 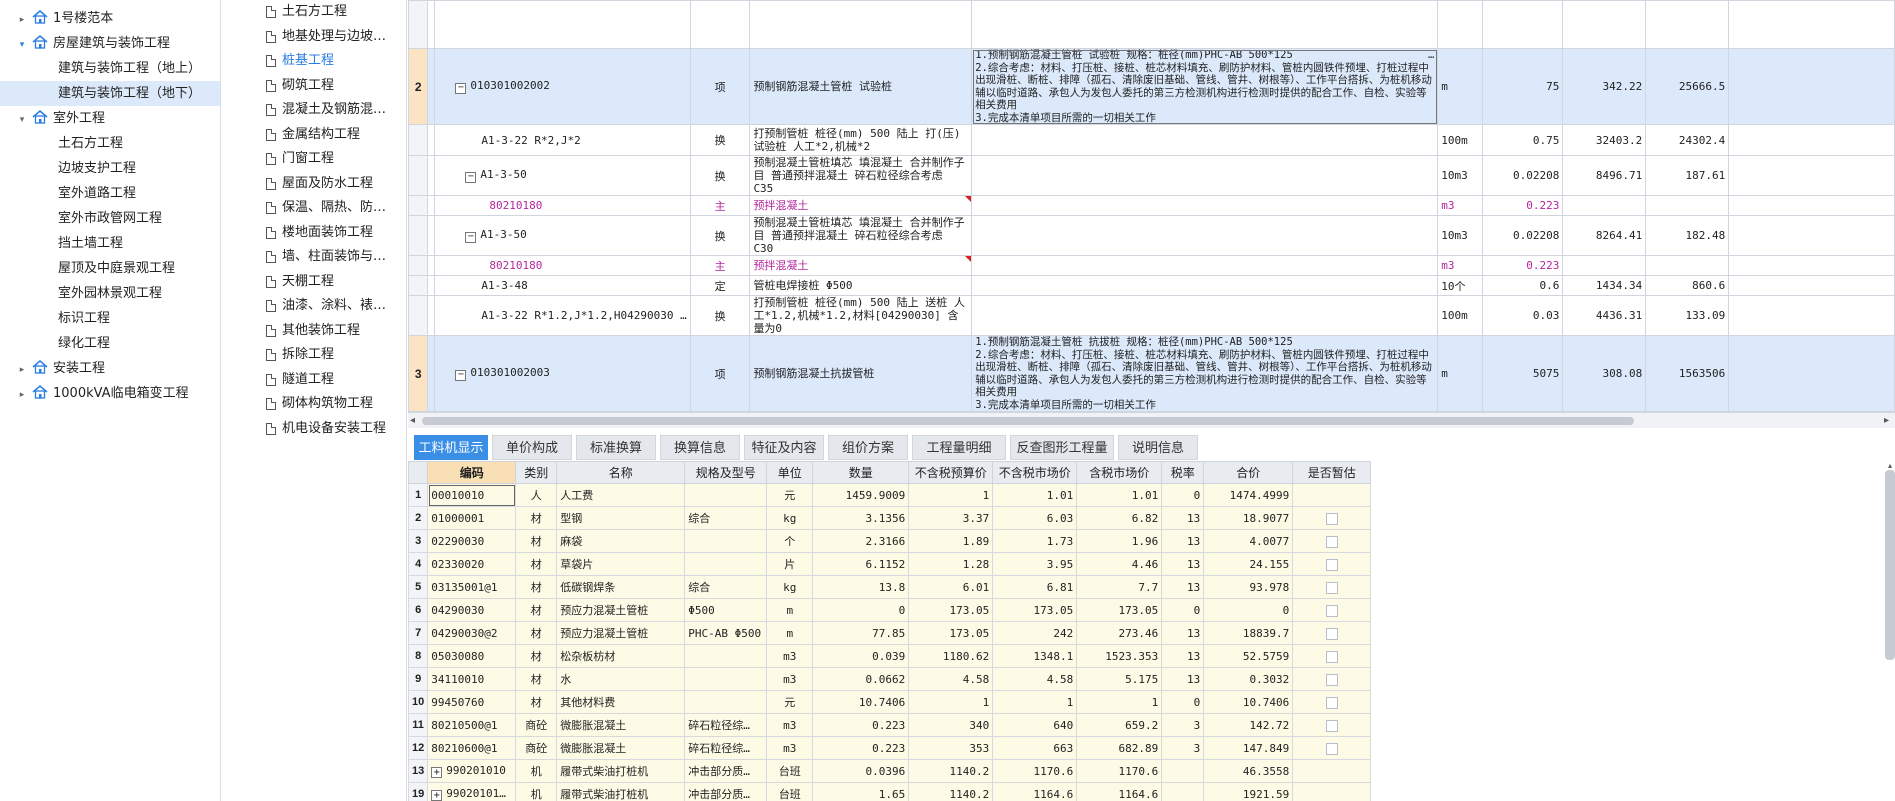 What do you see at coordinates (861, 140) in the screenshot?
I see `name-cell: 打预制管桩 桩径(mm) 500 陆上 打(压)试验桩 人工*2,机械*2` at bounding box center [861, 140].